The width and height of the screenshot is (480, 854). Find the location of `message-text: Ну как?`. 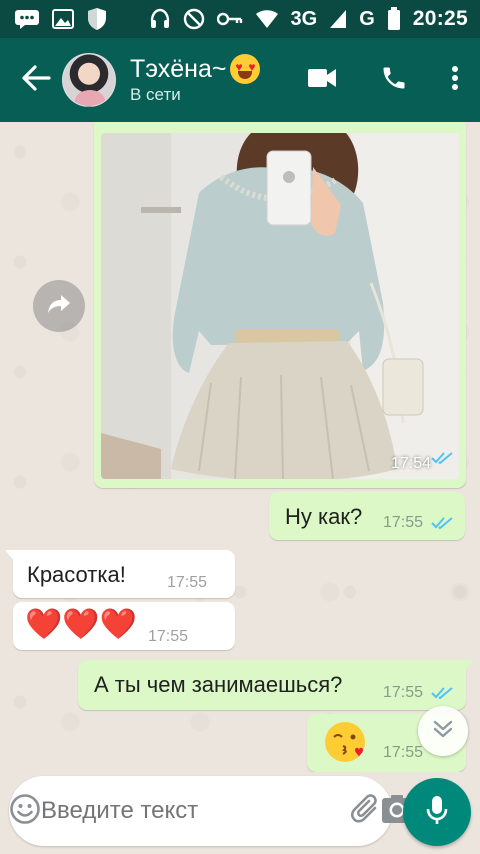

message-text: Ну как? is located at coordinates (324, 516).